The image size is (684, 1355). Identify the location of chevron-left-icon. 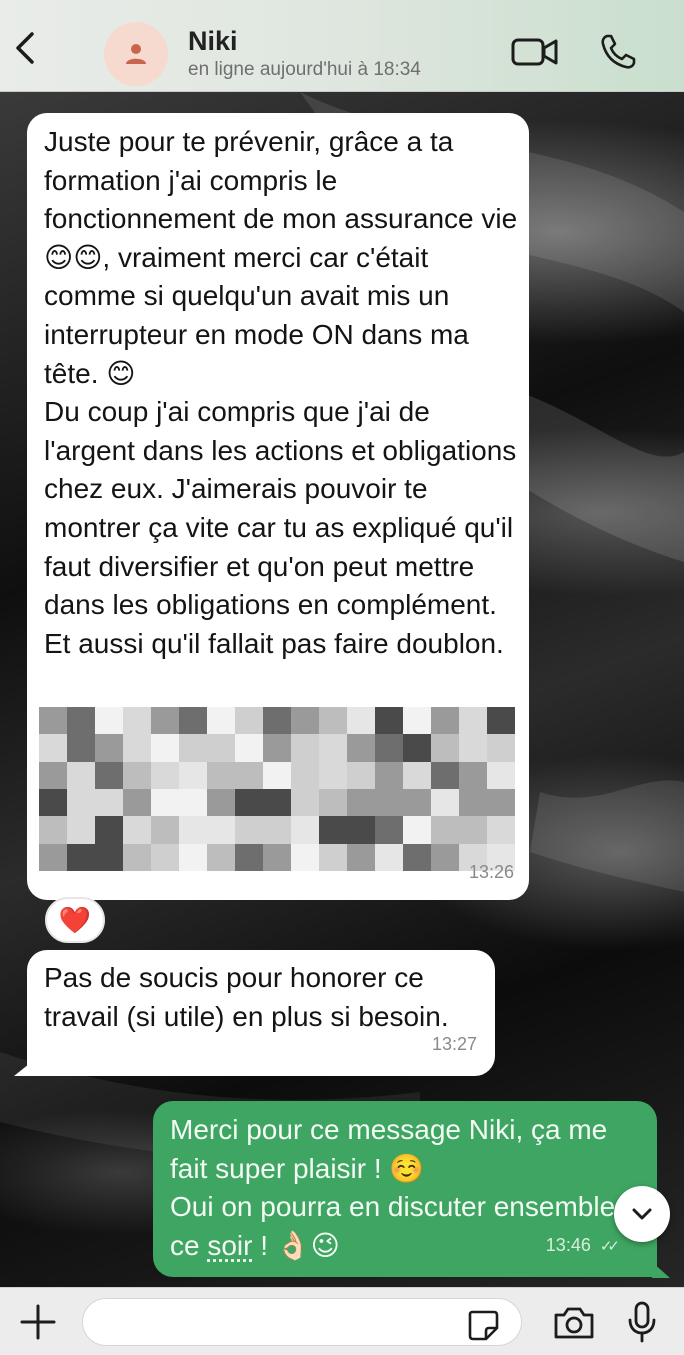
(25, 48).